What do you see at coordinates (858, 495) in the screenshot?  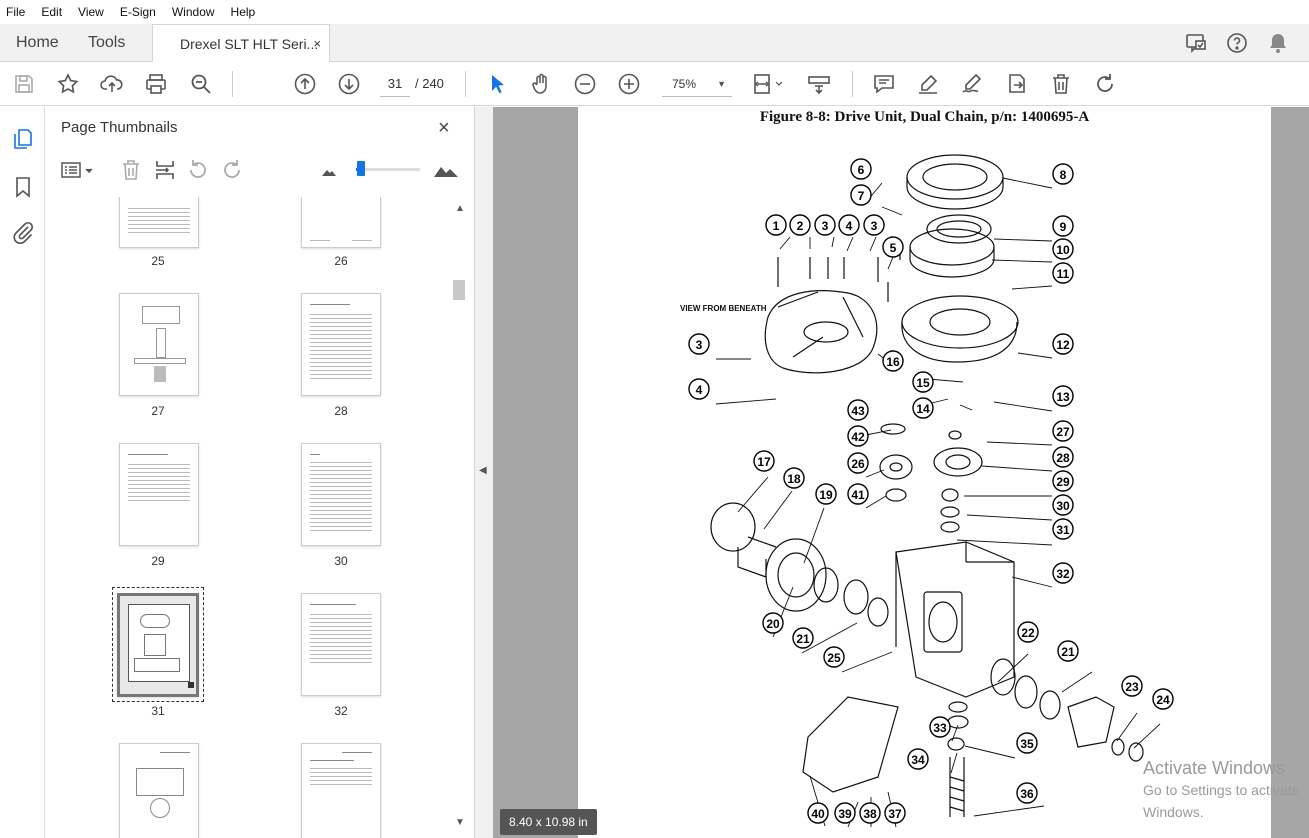 I see `svg-text: 41` at bounding box center [858, 495].